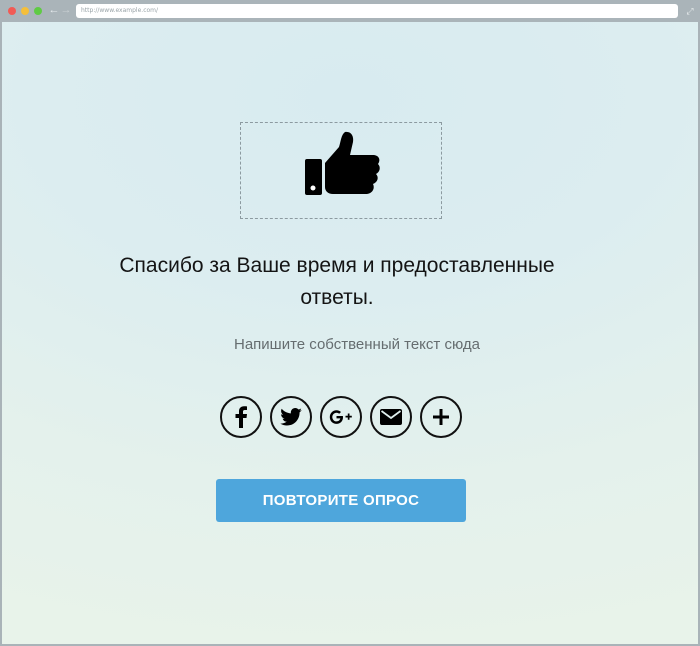 The image size is (700, 646). What do you see at coordinates (25, 11) in the screenshot?
I see `minimize-window-dot` at bounding box center [25, 11].